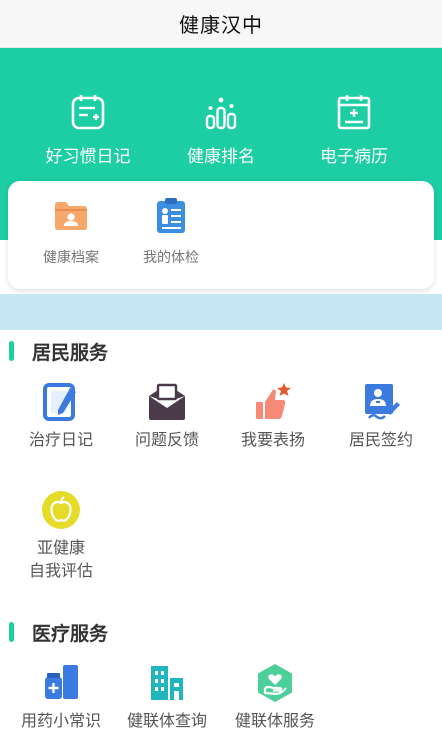  Describe the element at coordinates (221, 113) in the screenshot. I see `ranking-icon` at that location.